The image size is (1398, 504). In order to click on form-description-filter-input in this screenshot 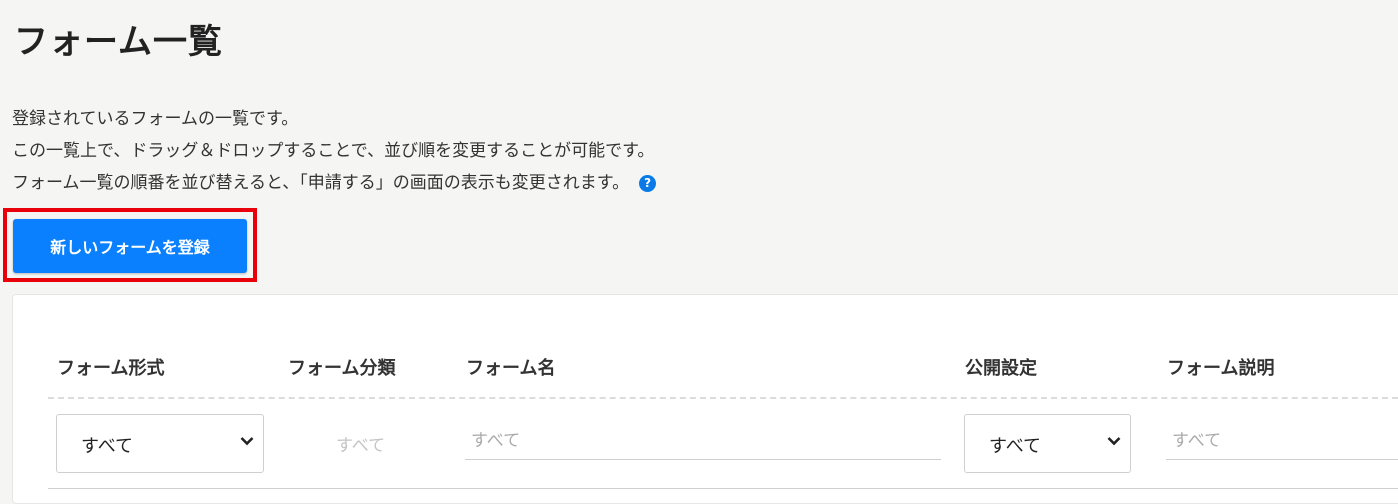, I will do `click(1282, 441)`.